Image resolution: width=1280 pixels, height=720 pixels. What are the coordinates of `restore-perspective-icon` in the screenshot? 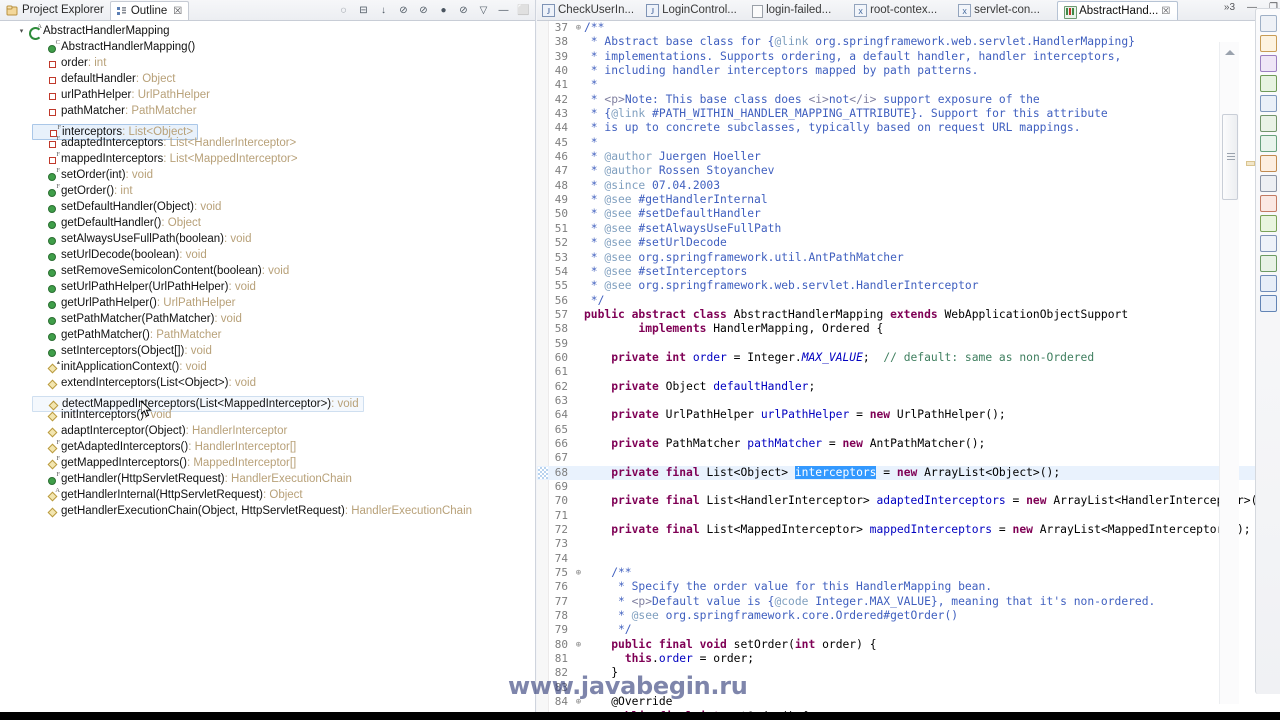 It's located at (1268, 23).